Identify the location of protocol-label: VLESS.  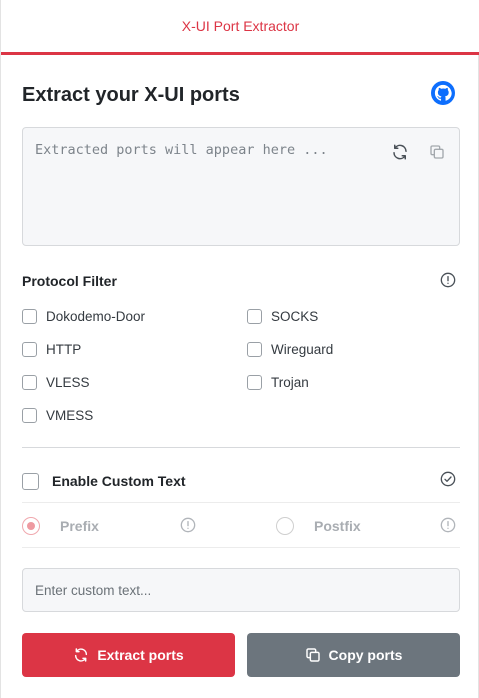
(68, 382).